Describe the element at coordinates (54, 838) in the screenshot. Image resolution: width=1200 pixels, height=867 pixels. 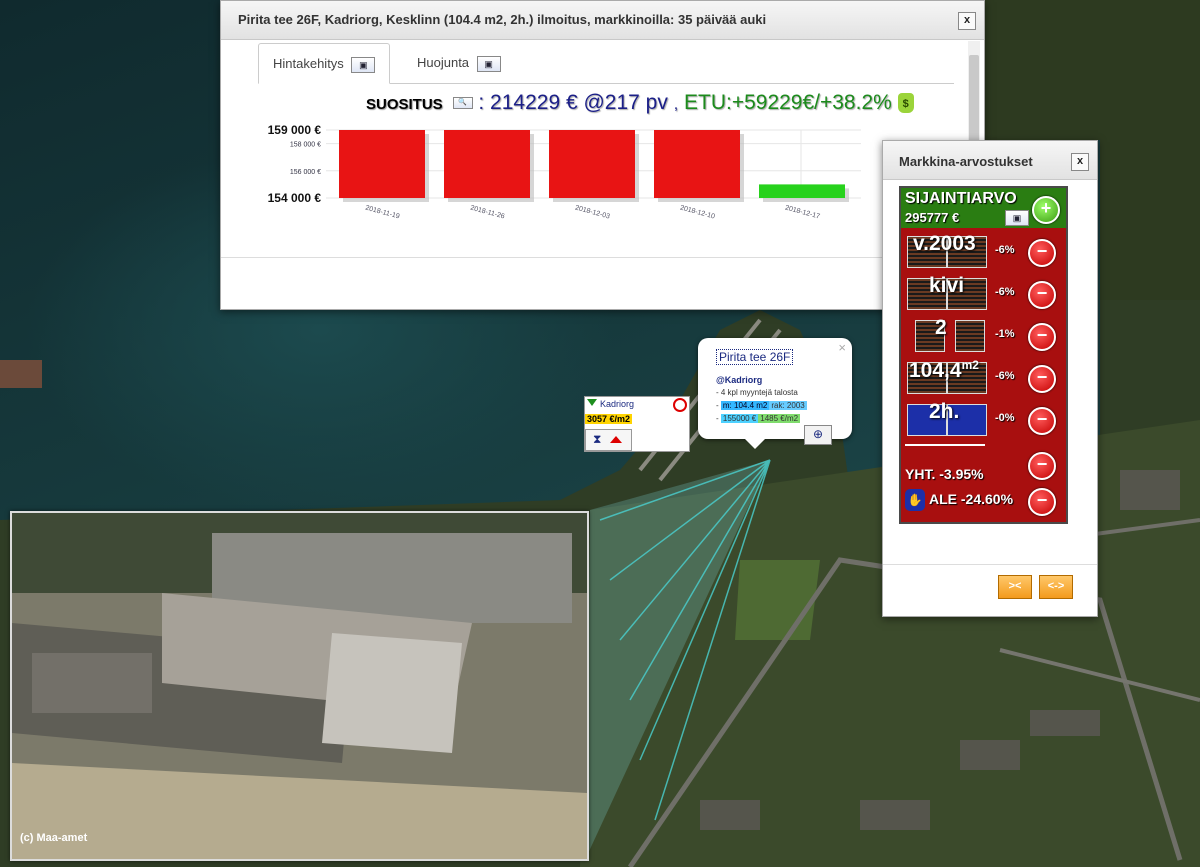
I see `map-credit: (c) Maa-amet` at that location.